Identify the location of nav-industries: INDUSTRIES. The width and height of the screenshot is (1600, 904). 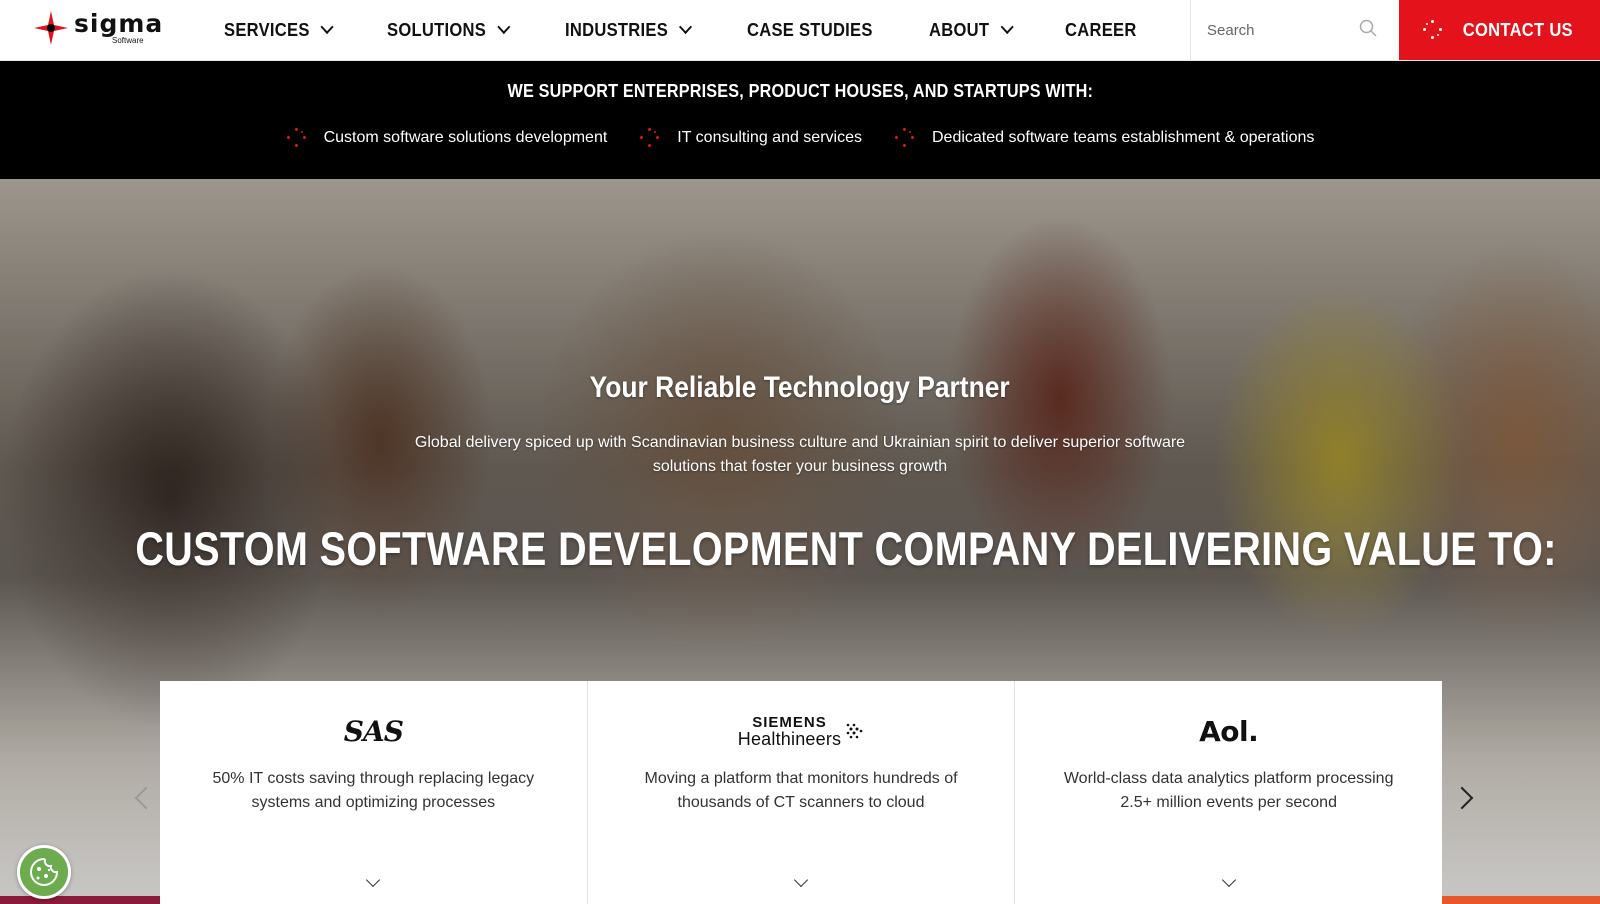
(628, 30).